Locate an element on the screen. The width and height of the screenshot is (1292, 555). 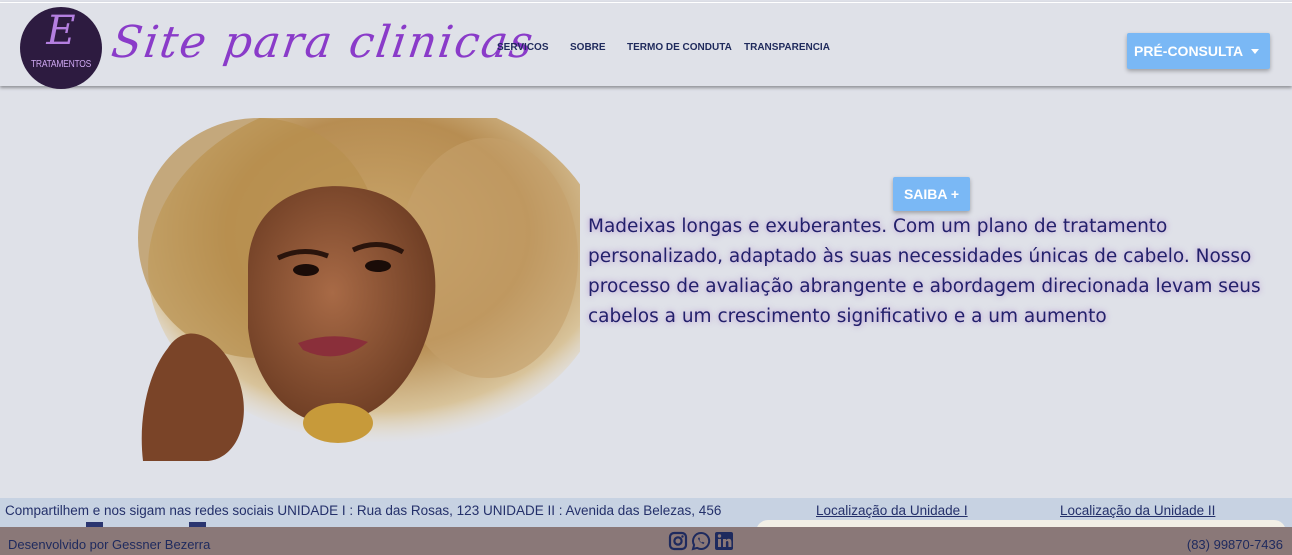
whatsapp-icon is located at coordinates (701, 541).